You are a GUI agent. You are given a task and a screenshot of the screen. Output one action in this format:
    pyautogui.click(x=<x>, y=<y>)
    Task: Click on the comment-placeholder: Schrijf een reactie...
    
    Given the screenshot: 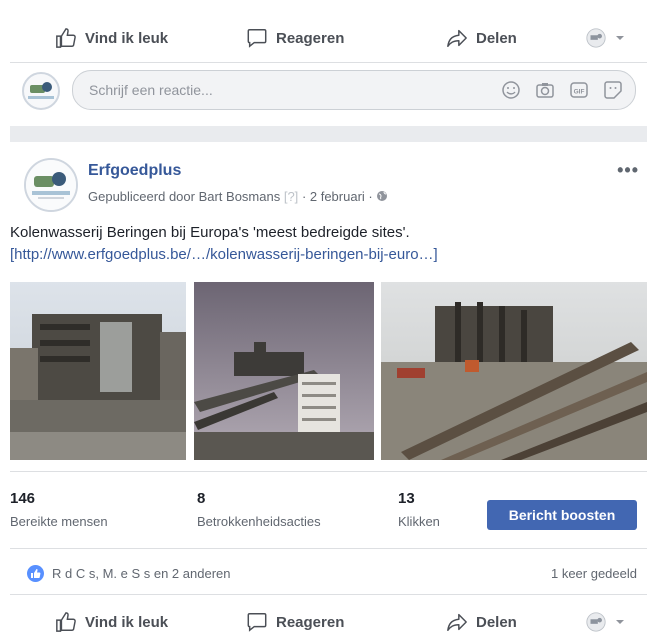 What is the action you would take?
    pyautogui.click(x=151, y=90)
    